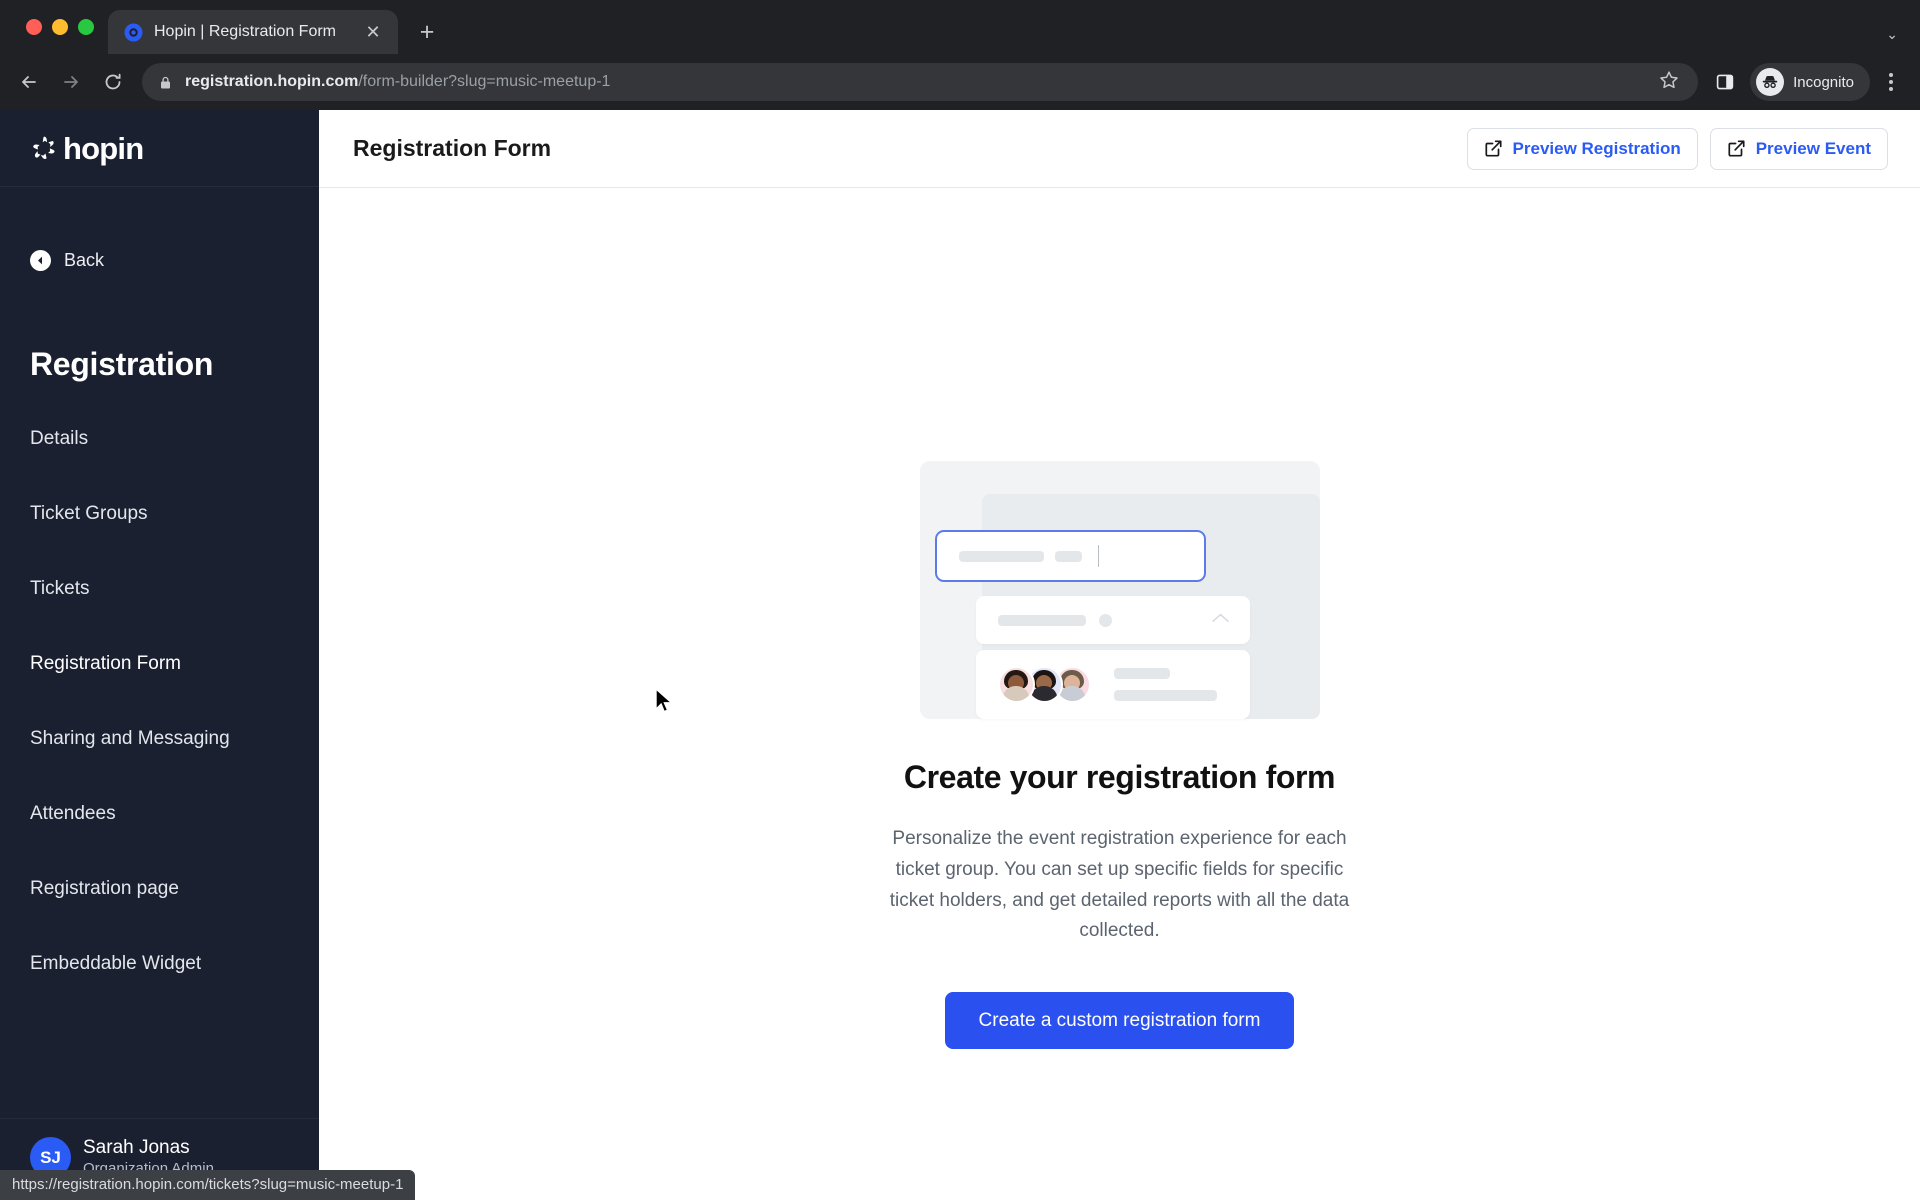 The width and height of the screenshot is (1920, 1200). Describe the element at coordinates (113, 82) in the screenshot. I see `reload-button` at that location.